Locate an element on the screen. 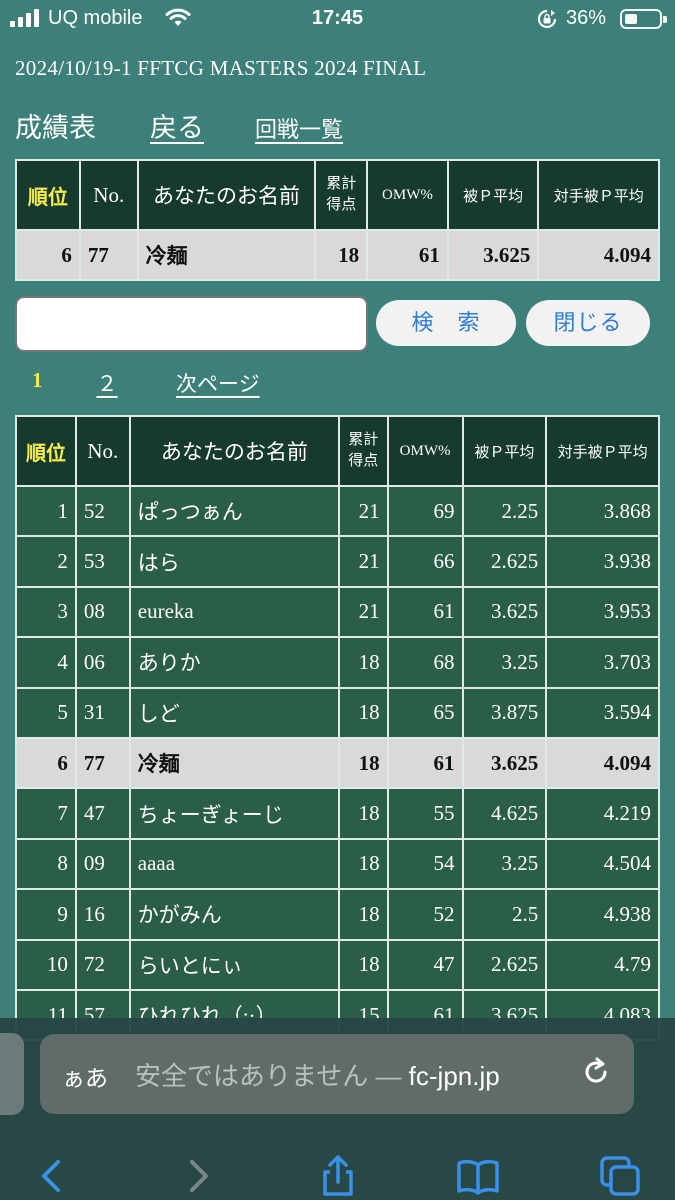  reload-icon is located at coordinates (596, 1072).